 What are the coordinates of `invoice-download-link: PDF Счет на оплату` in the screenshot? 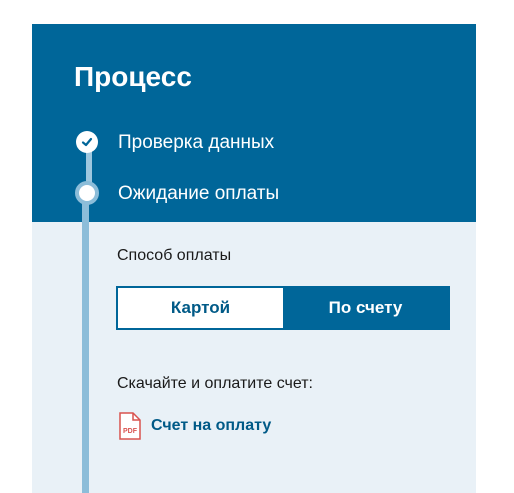 It's located at (194, 426).